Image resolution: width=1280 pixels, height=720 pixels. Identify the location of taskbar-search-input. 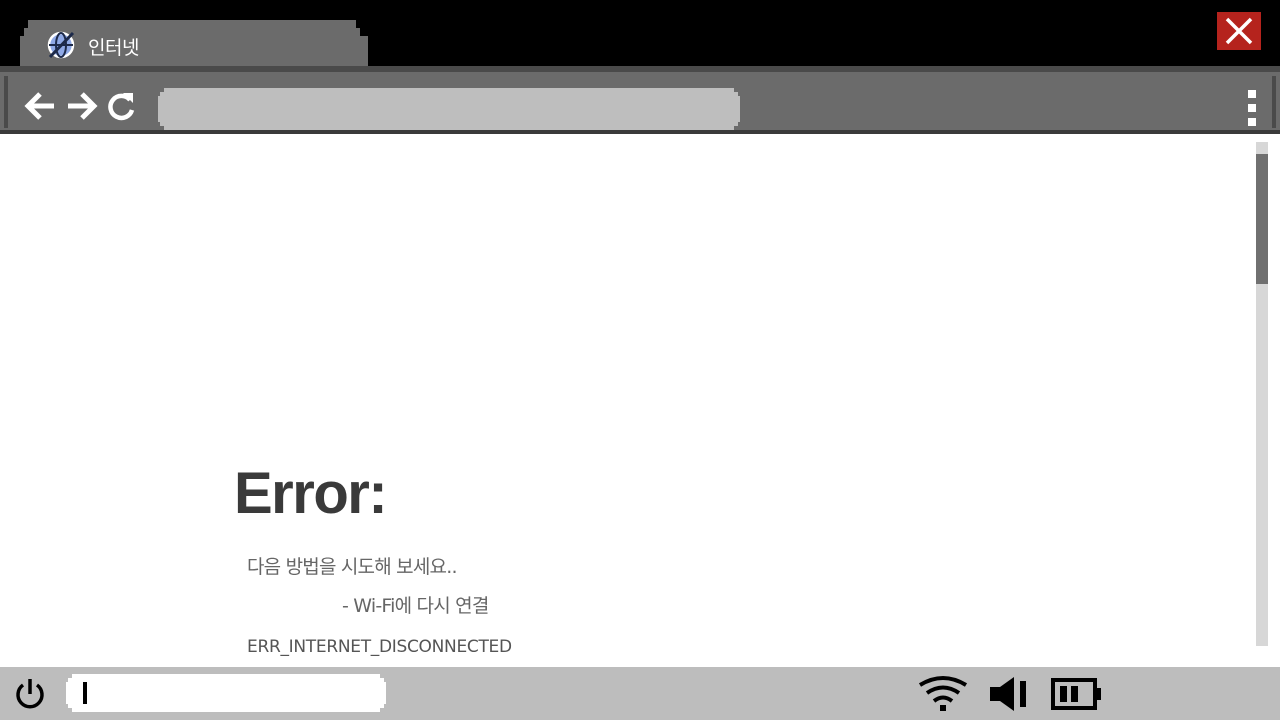
(226, 693).